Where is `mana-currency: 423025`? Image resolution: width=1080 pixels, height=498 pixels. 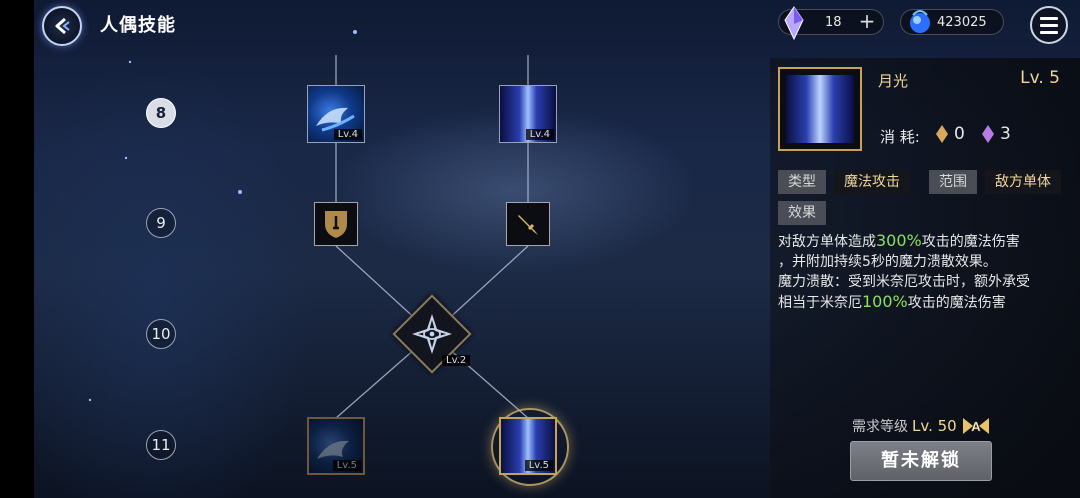
mana-currency: 423025 is located at coordinates (952, 22).